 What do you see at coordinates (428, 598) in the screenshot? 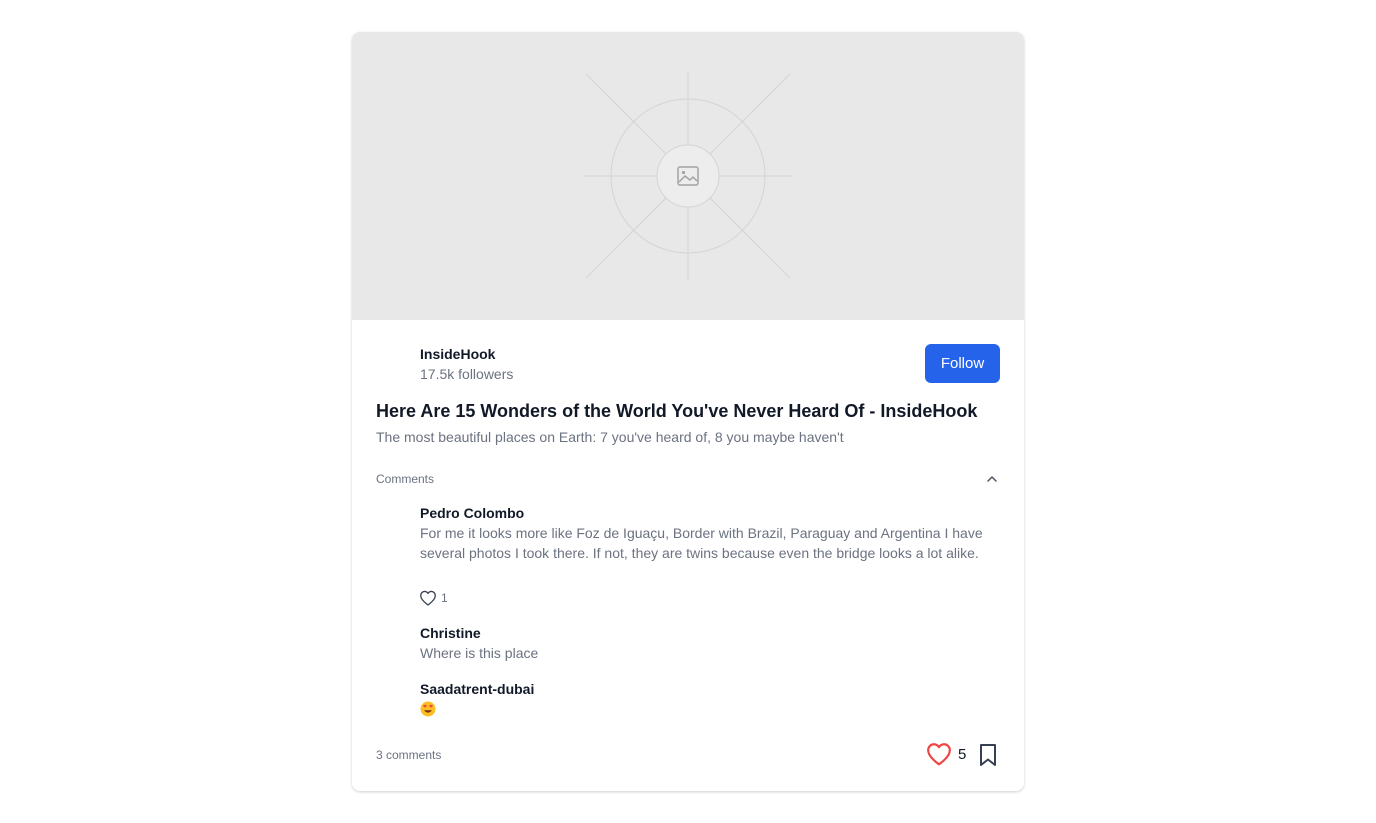
I see `heart-outline-icon` at bounding box center [428, 598].